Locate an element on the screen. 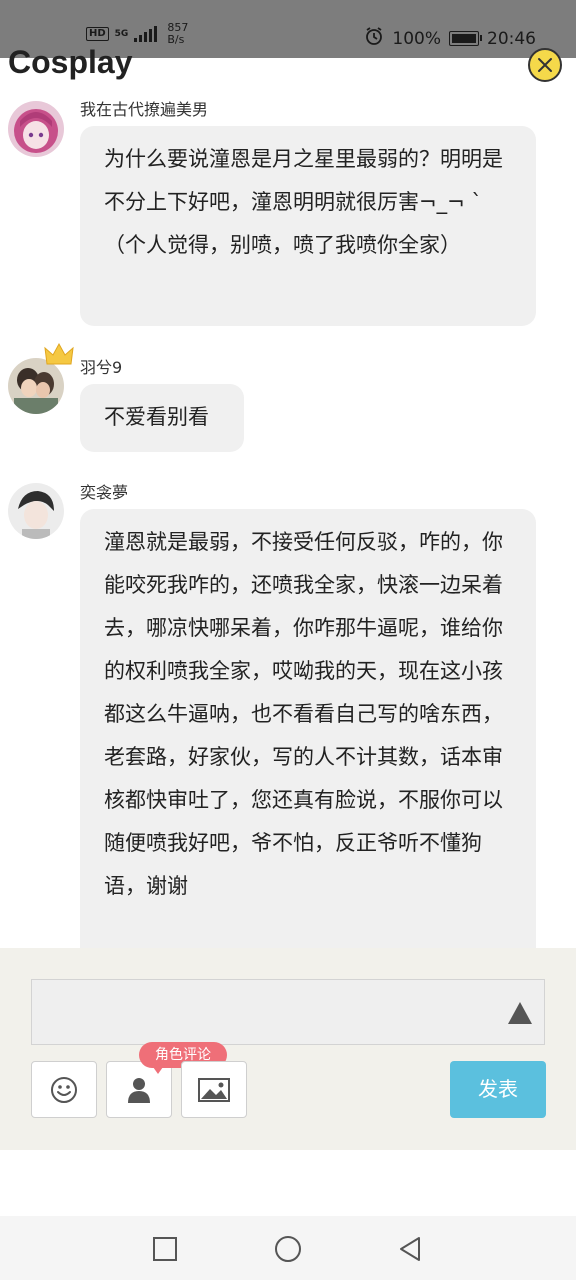  username: 奕衾夢 is located at coordinates (104, 491).